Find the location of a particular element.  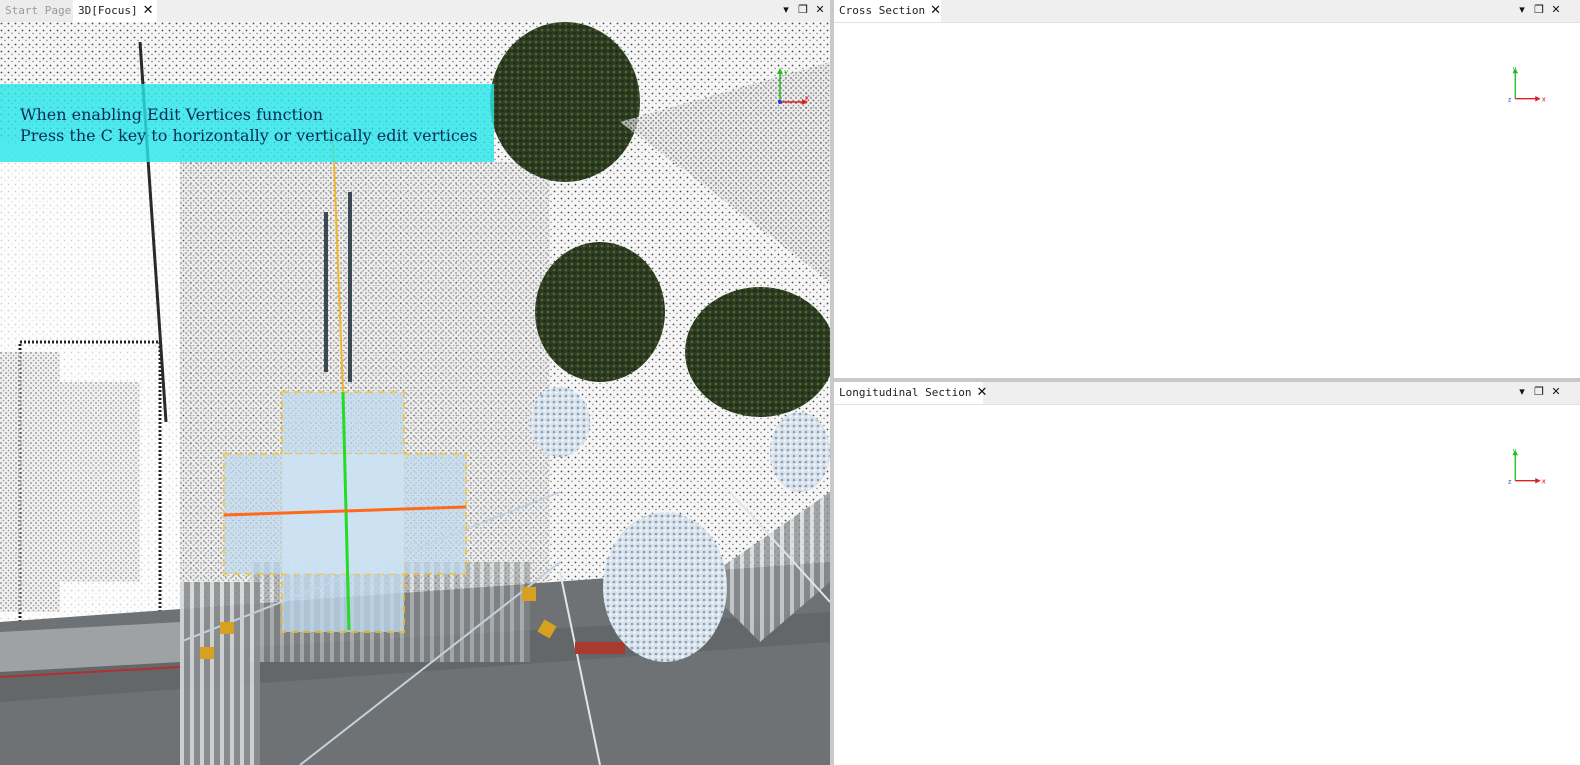

longitudinal-section-tab-strip: Longitudinal Section ✕ ▾ ❐ ✕ is located at coordinates (1207, 393).